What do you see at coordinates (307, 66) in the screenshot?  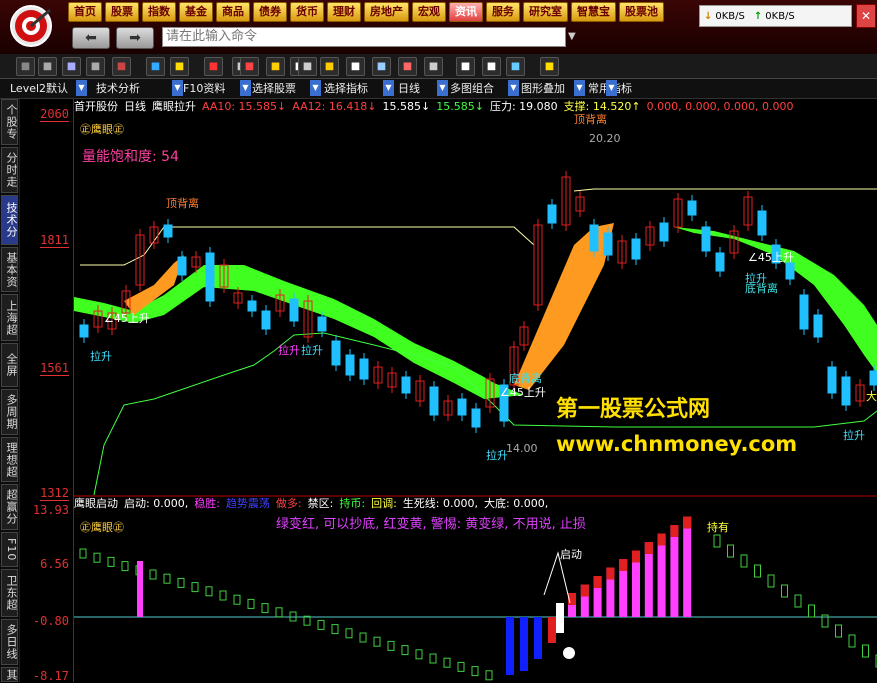 I see `settings-icon: ■` at bounding box center [307, 66].